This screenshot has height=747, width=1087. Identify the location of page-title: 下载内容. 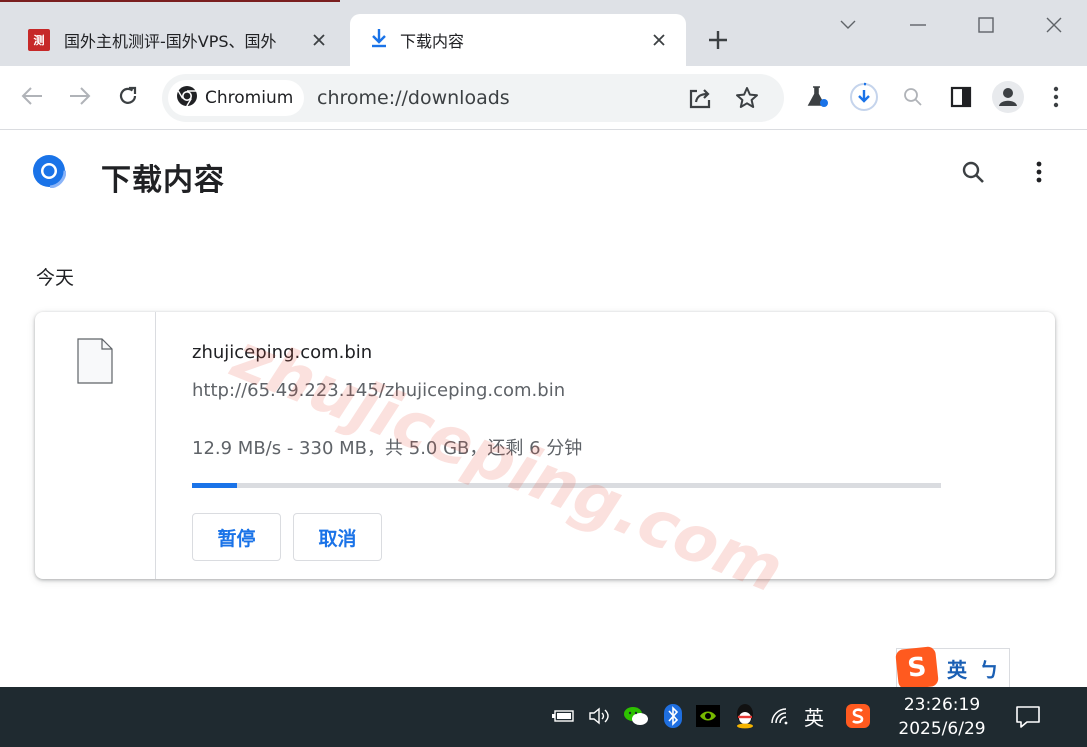
(163, 180).